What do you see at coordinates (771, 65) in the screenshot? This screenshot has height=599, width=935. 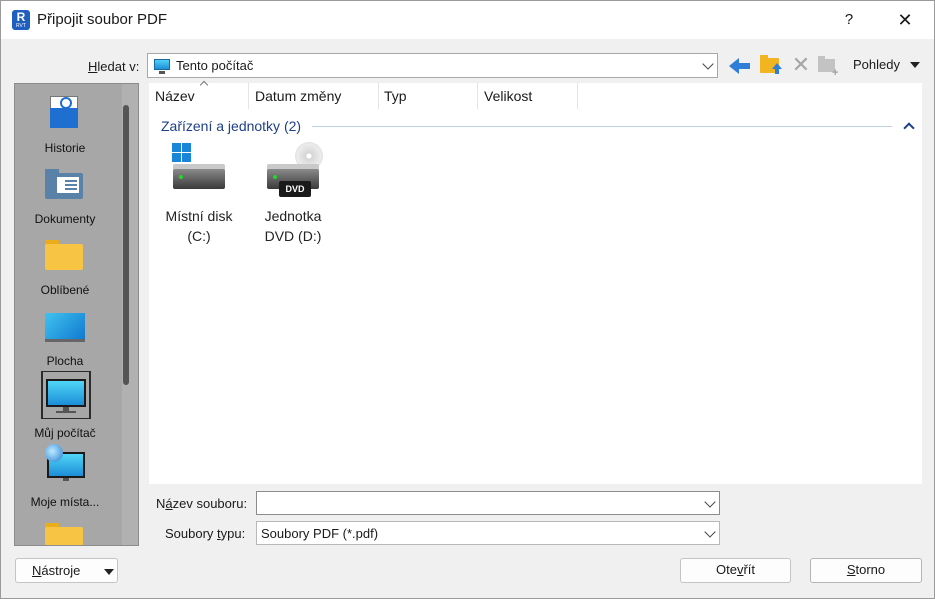 I see `up-folder-icon` at bounding box center [771, 65].